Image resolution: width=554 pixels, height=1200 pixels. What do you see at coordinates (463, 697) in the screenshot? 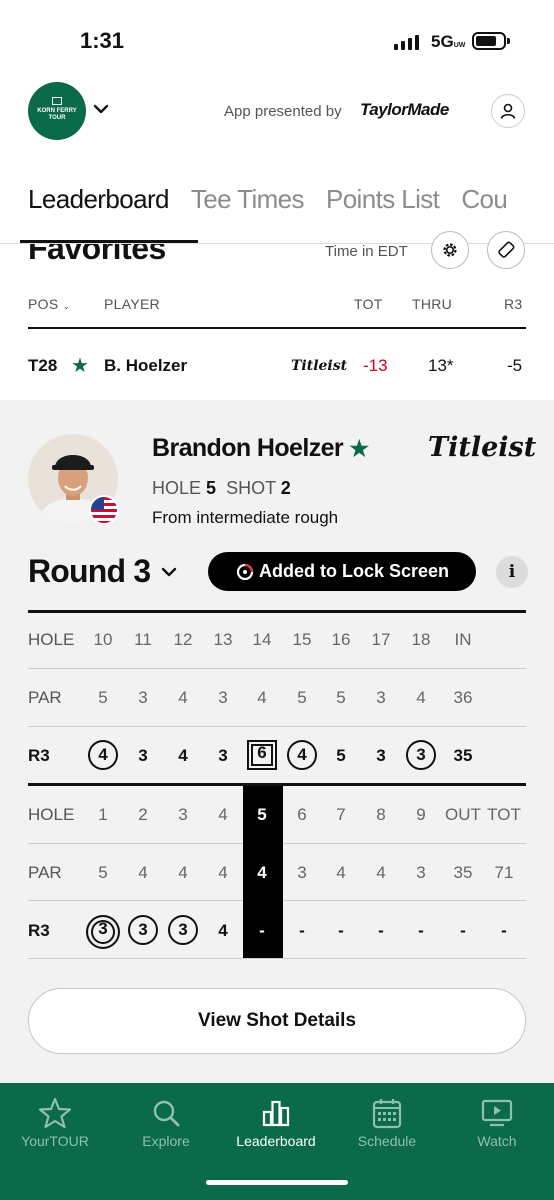
I see `scorecard-cell: 36` at bounding box center [463, 697].